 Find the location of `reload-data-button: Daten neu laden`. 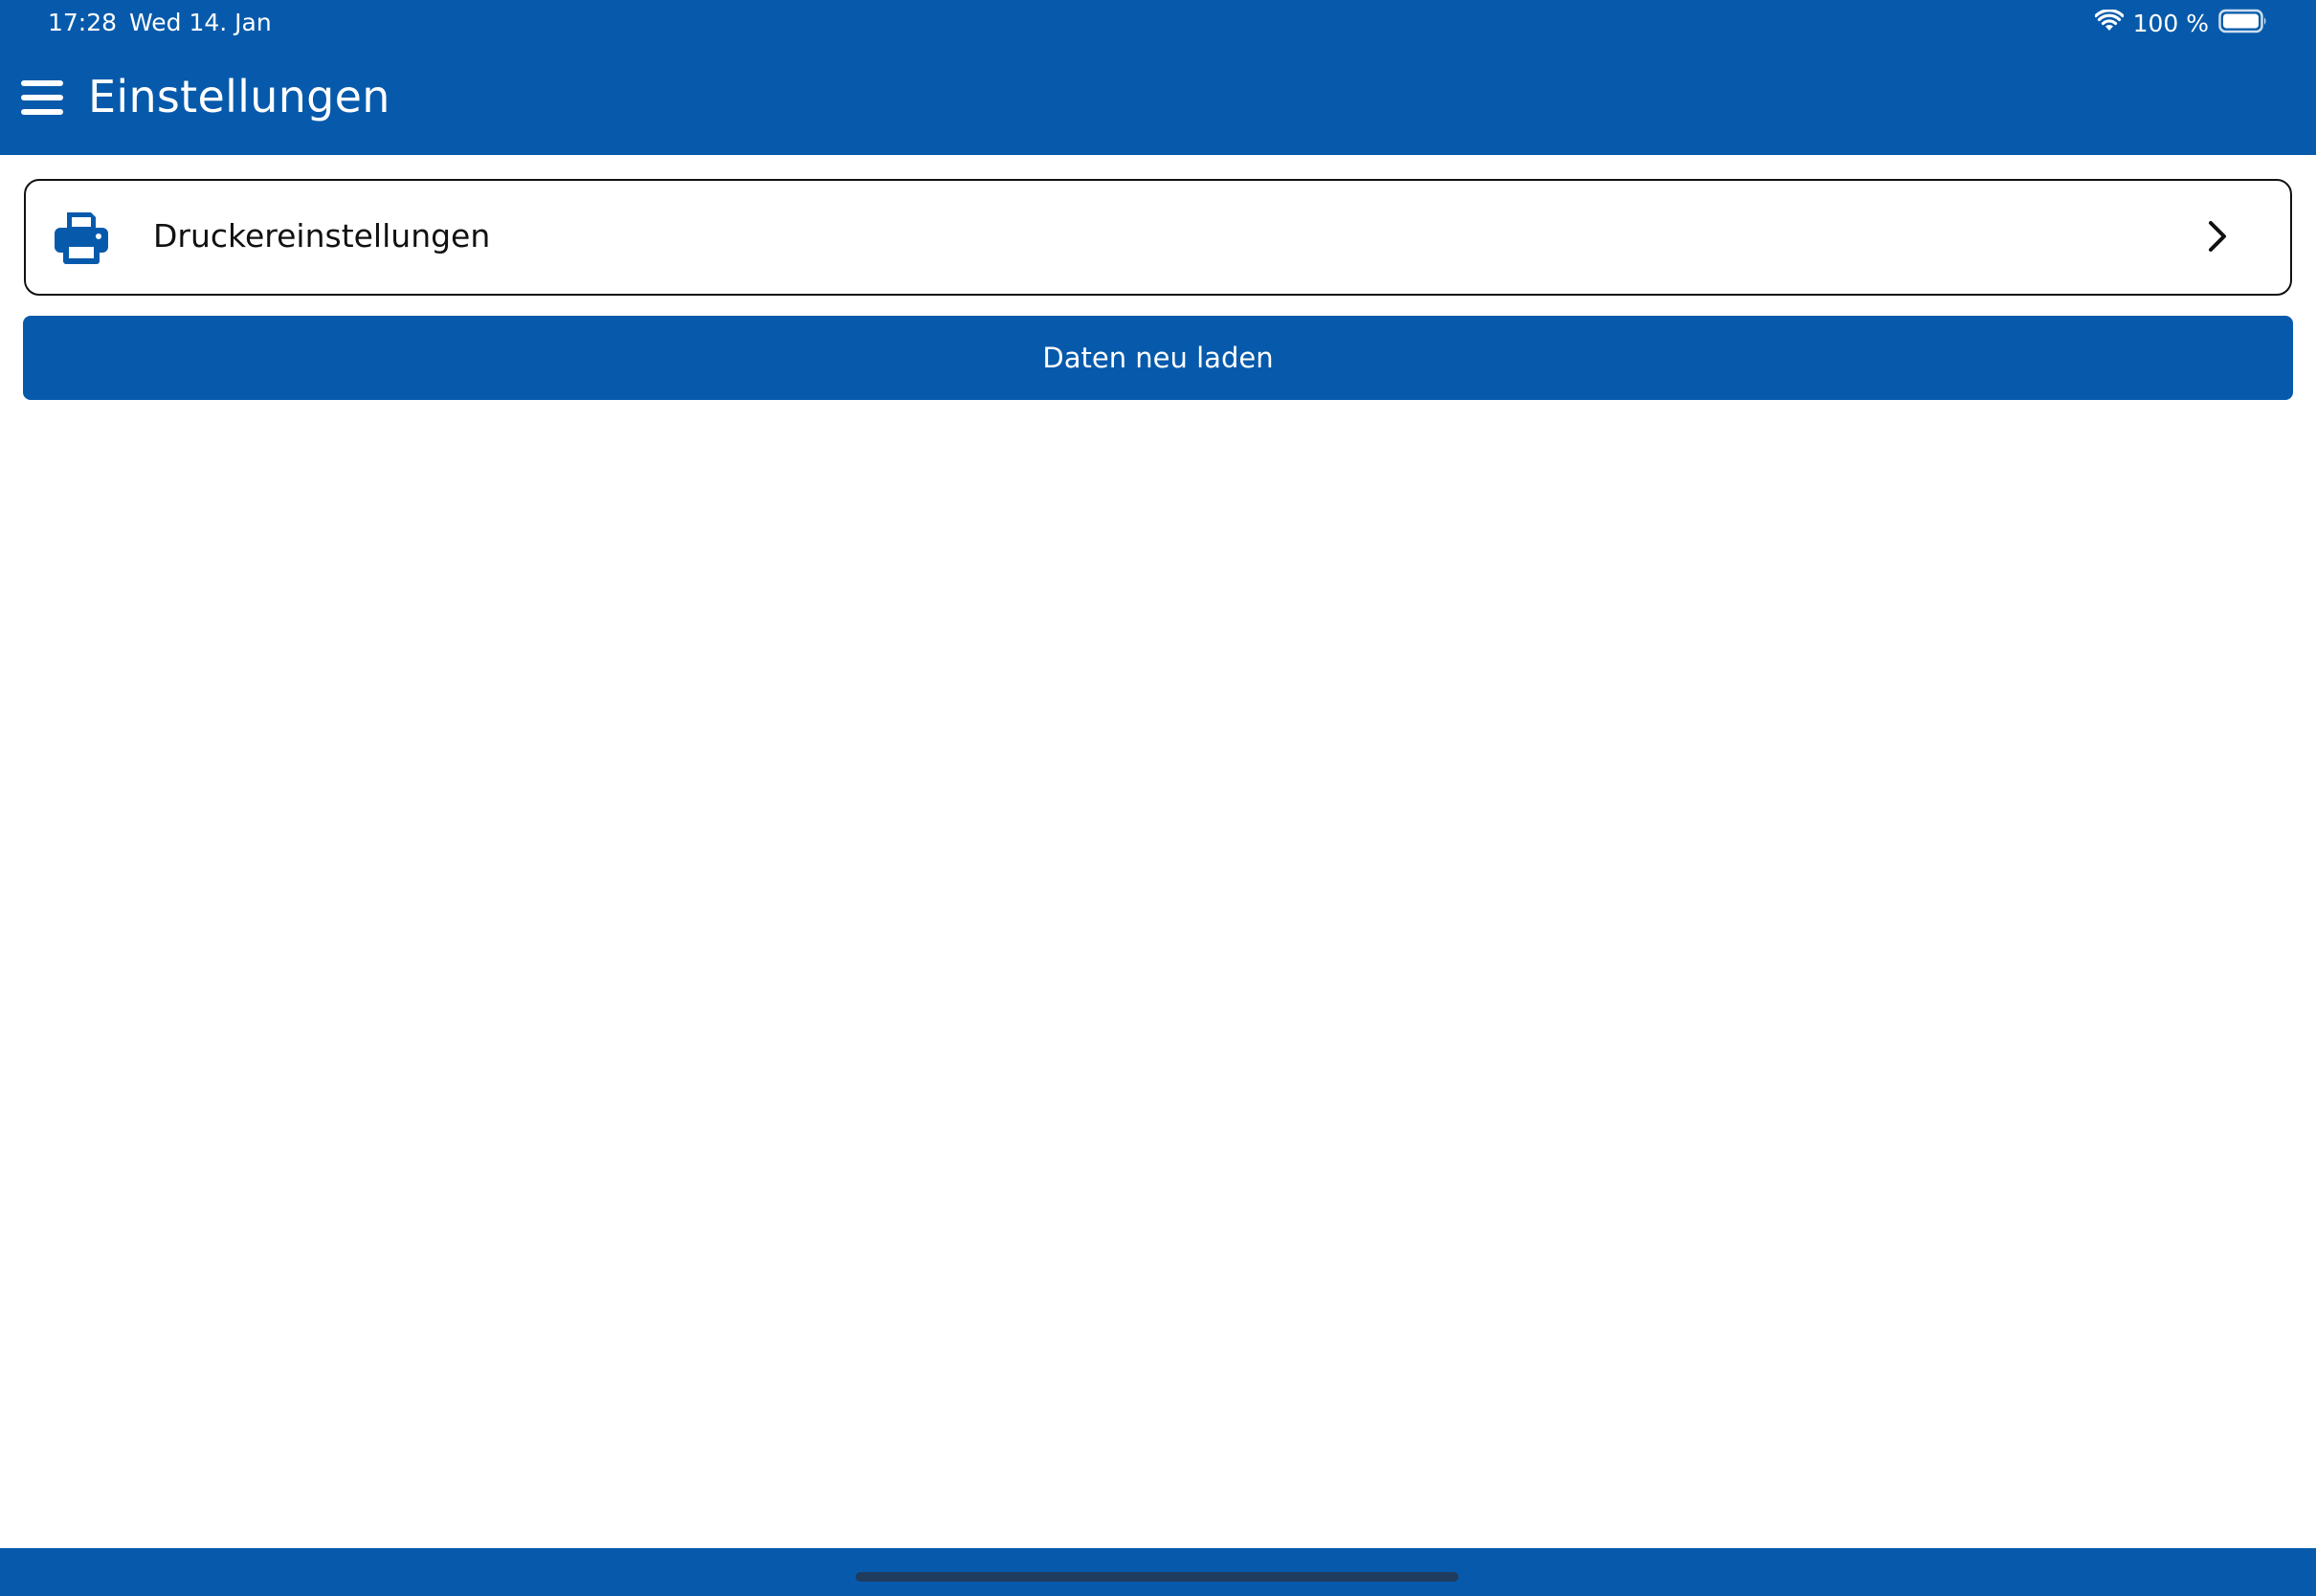

reload-data-button: Daten neu laden is located at coordinates (1158, 358).